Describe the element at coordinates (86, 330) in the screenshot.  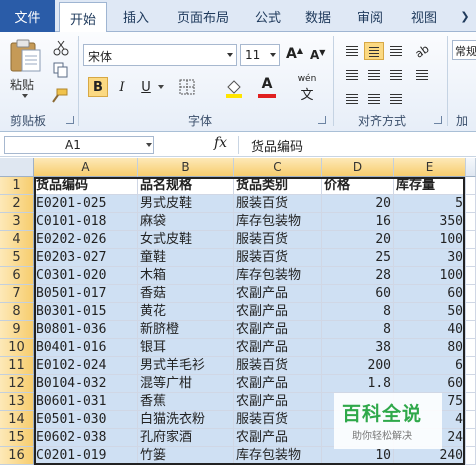
I see `table-cell: B0801-036` at that location.